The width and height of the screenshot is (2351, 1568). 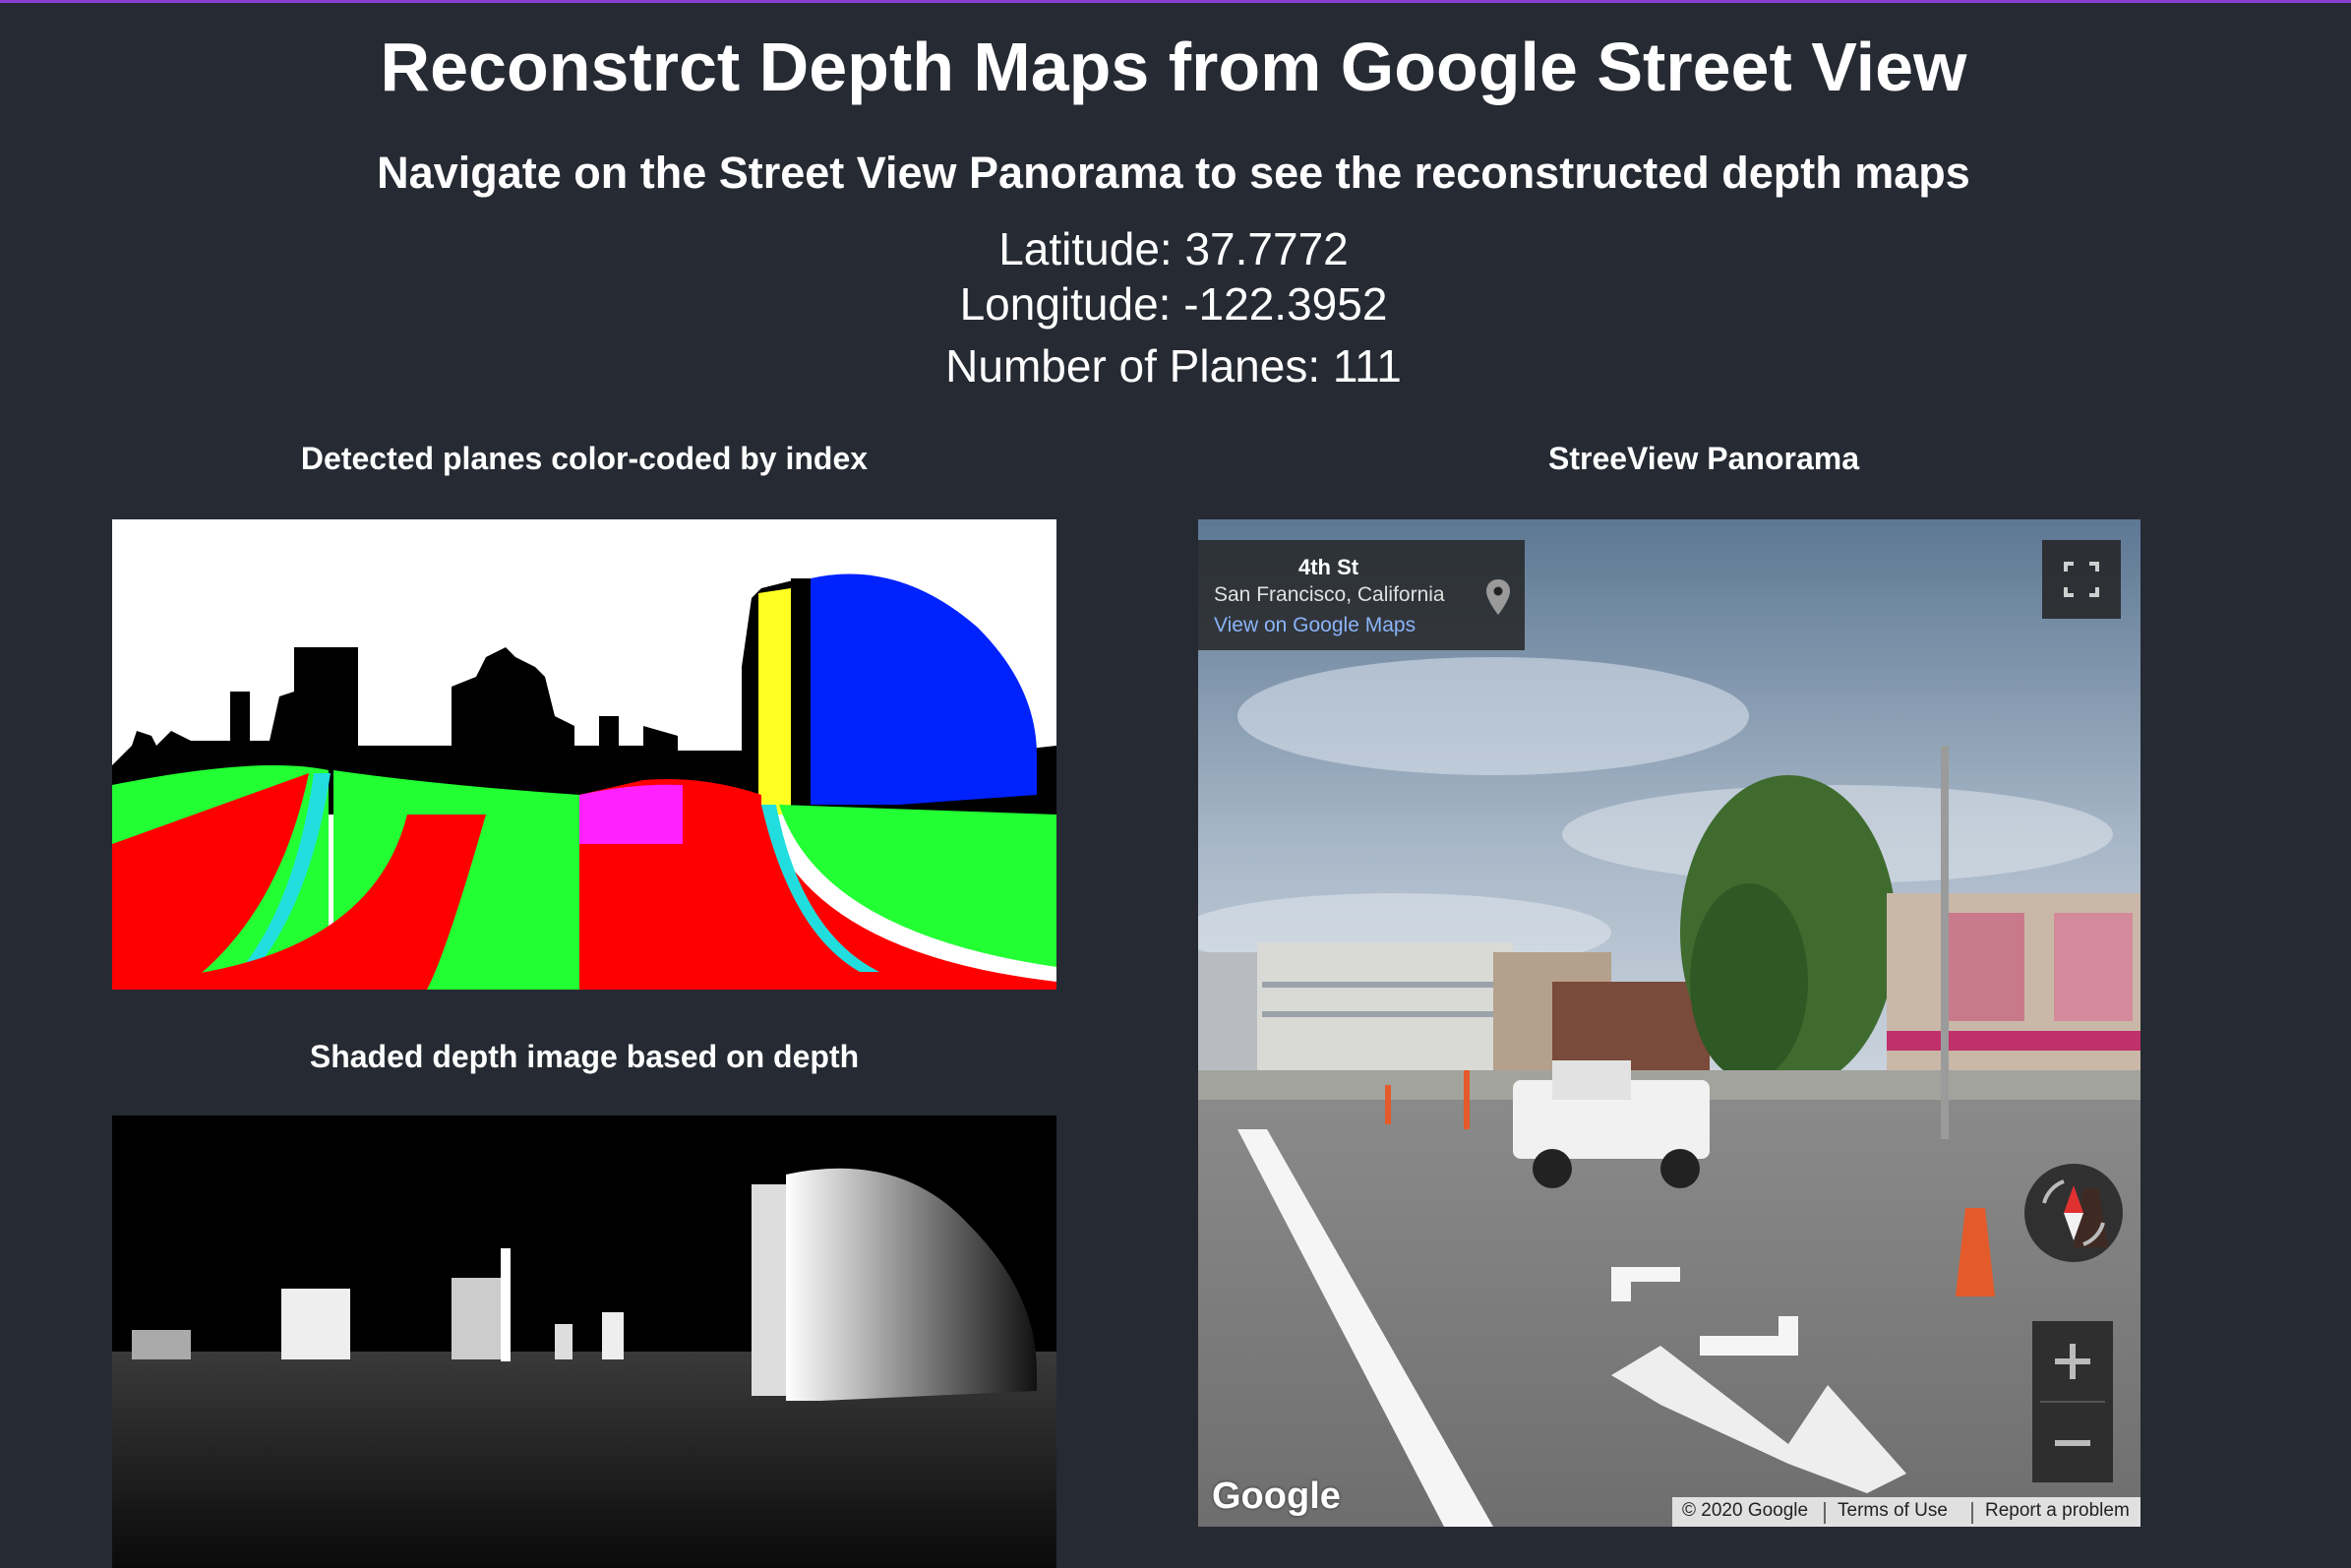 I want to click on compass-control, so click(x=2073, y=1213).